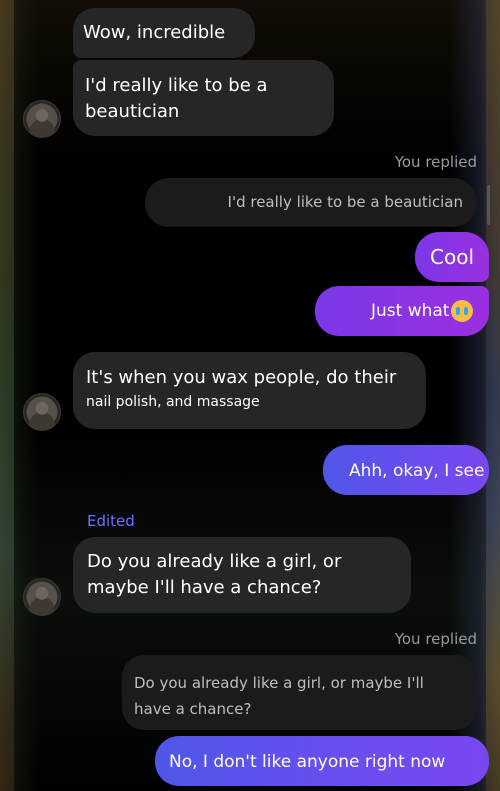 Image resolution: width=500 pixels, height=791 pixels. What do you see at coordinates (173, 402) in the screenshot?
I see `message-text-line2: nail polish, and massage` at bounding box center [173, 402].